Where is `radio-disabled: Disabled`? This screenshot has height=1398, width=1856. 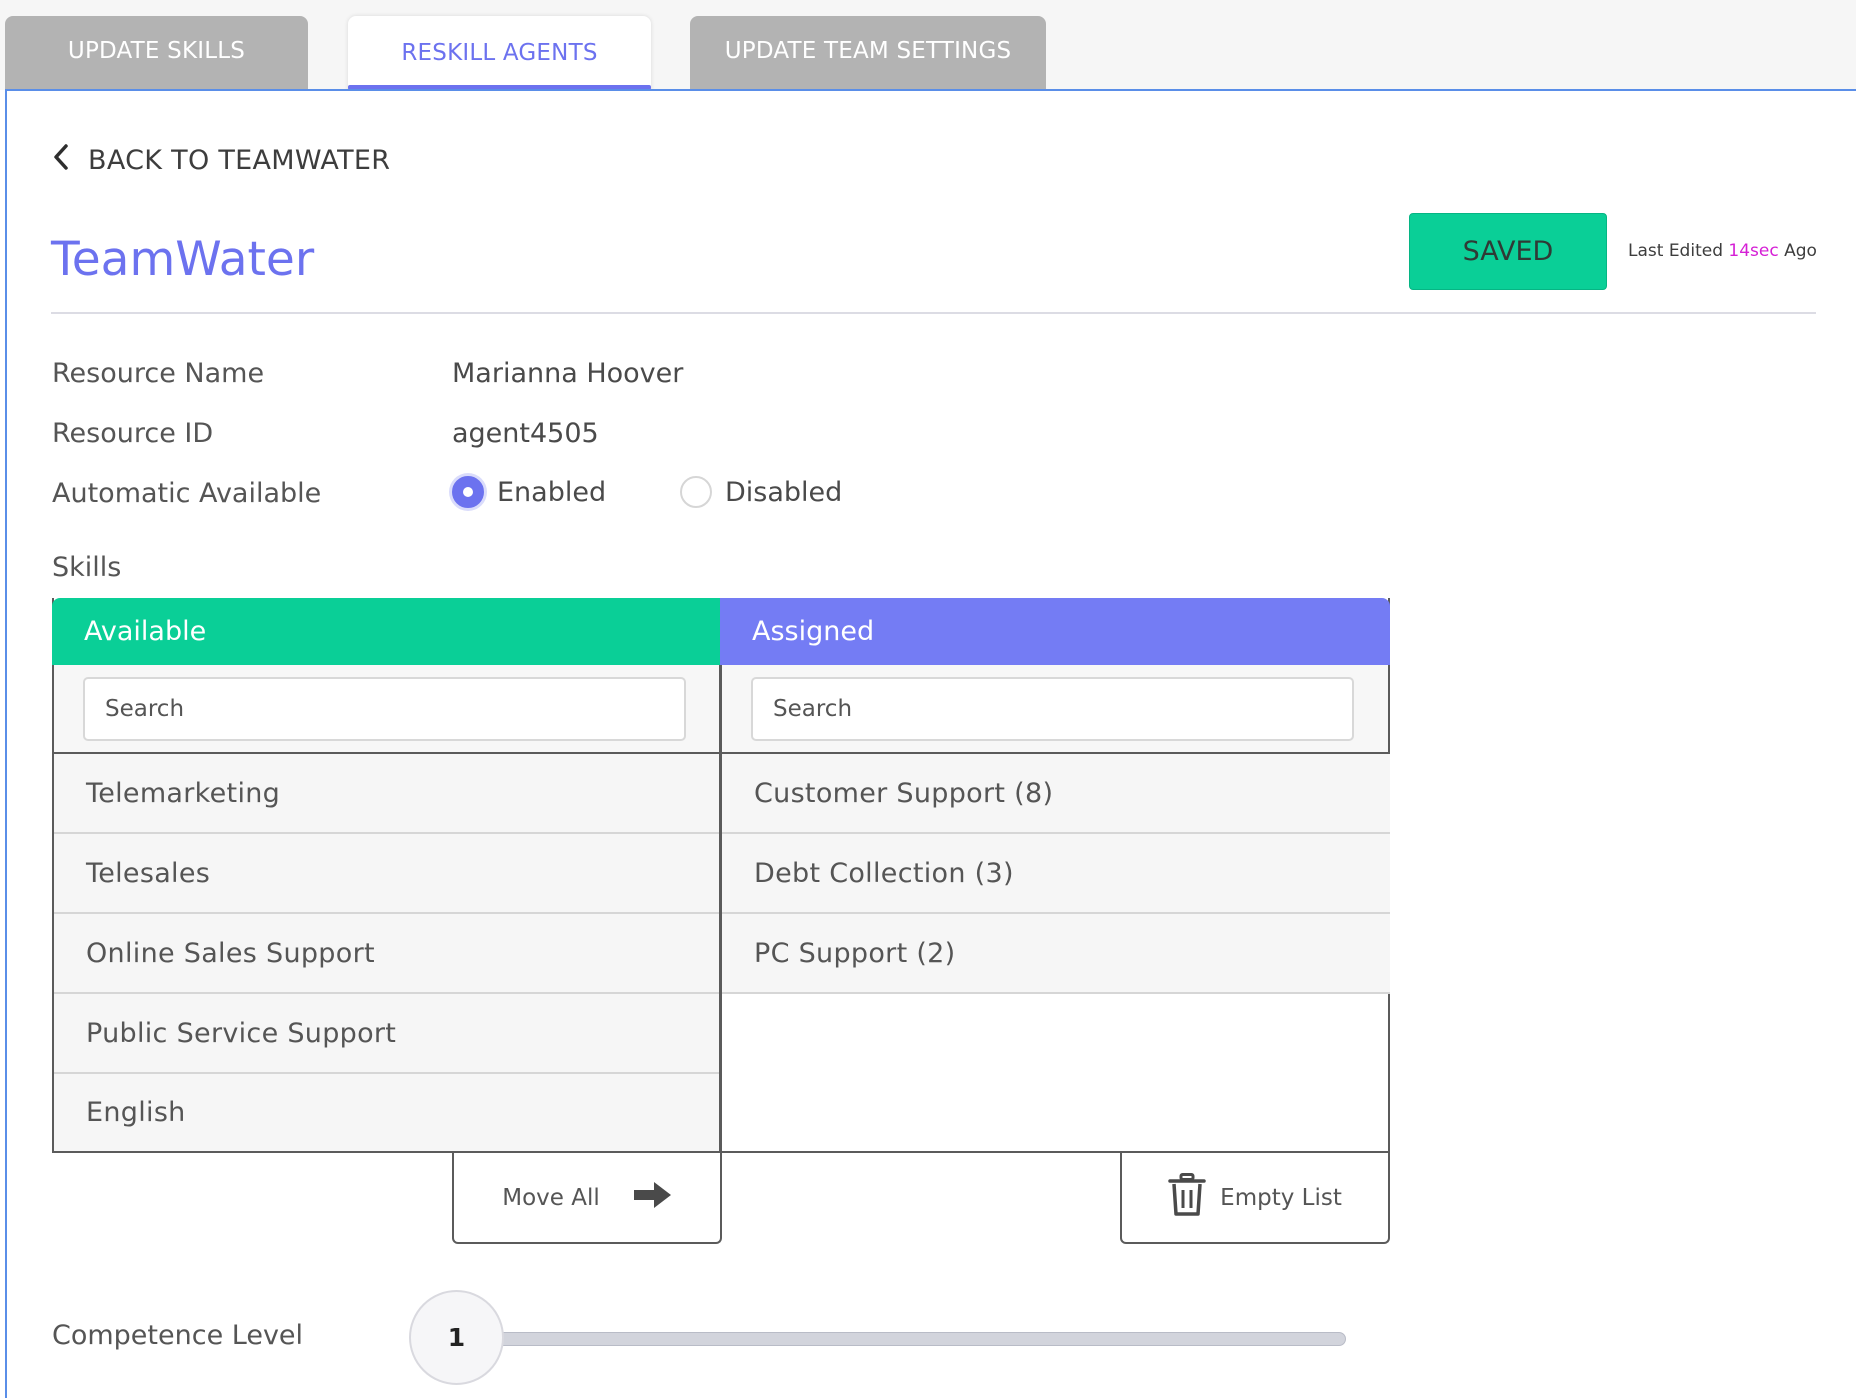 radio-disabled: Disabled is located at coordinates (761, 492).